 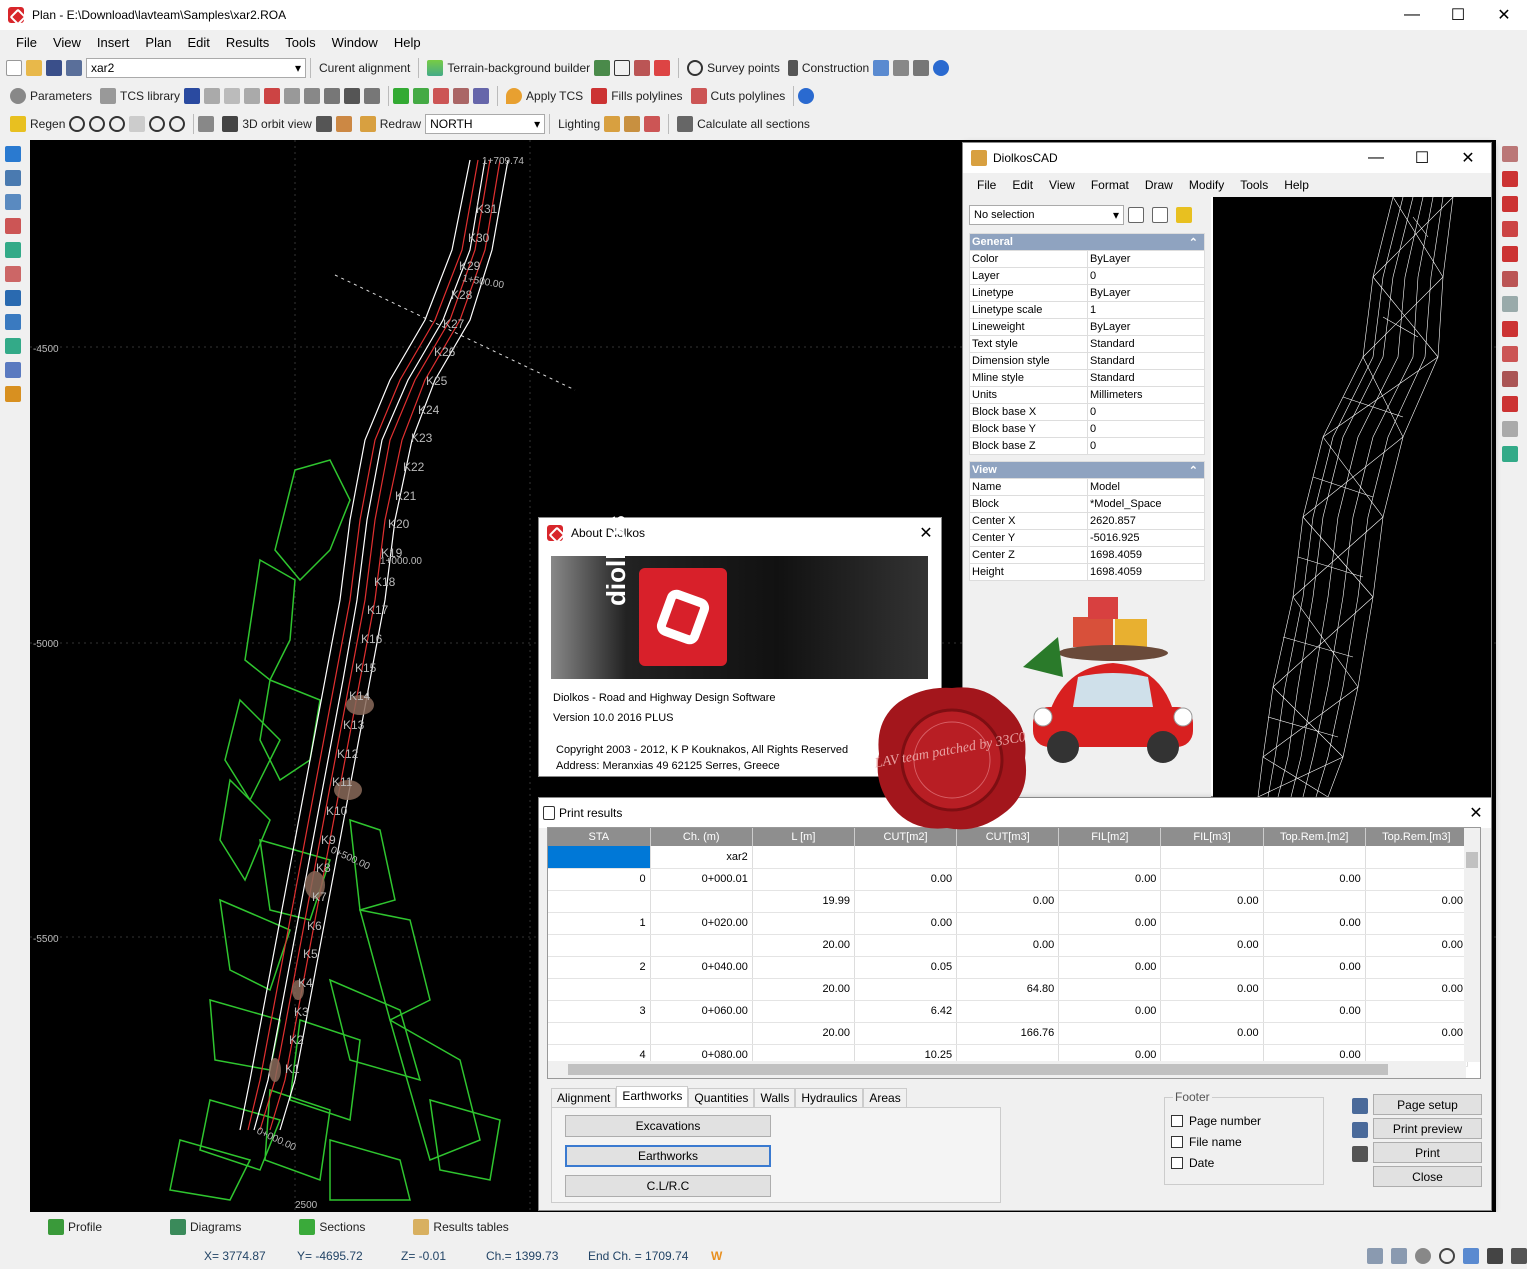 What do you see at coordinates (1146, 395) in the screenshot?
I see `property-value: Millimeters` at bounding box center [1146, 395].